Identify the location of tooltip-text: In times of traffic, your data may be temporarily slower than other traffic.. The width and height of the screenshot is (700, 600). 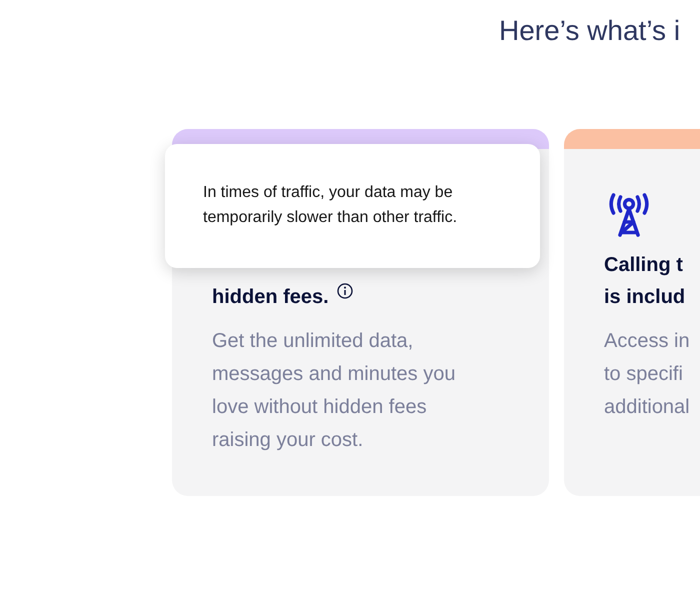
(330, 205).